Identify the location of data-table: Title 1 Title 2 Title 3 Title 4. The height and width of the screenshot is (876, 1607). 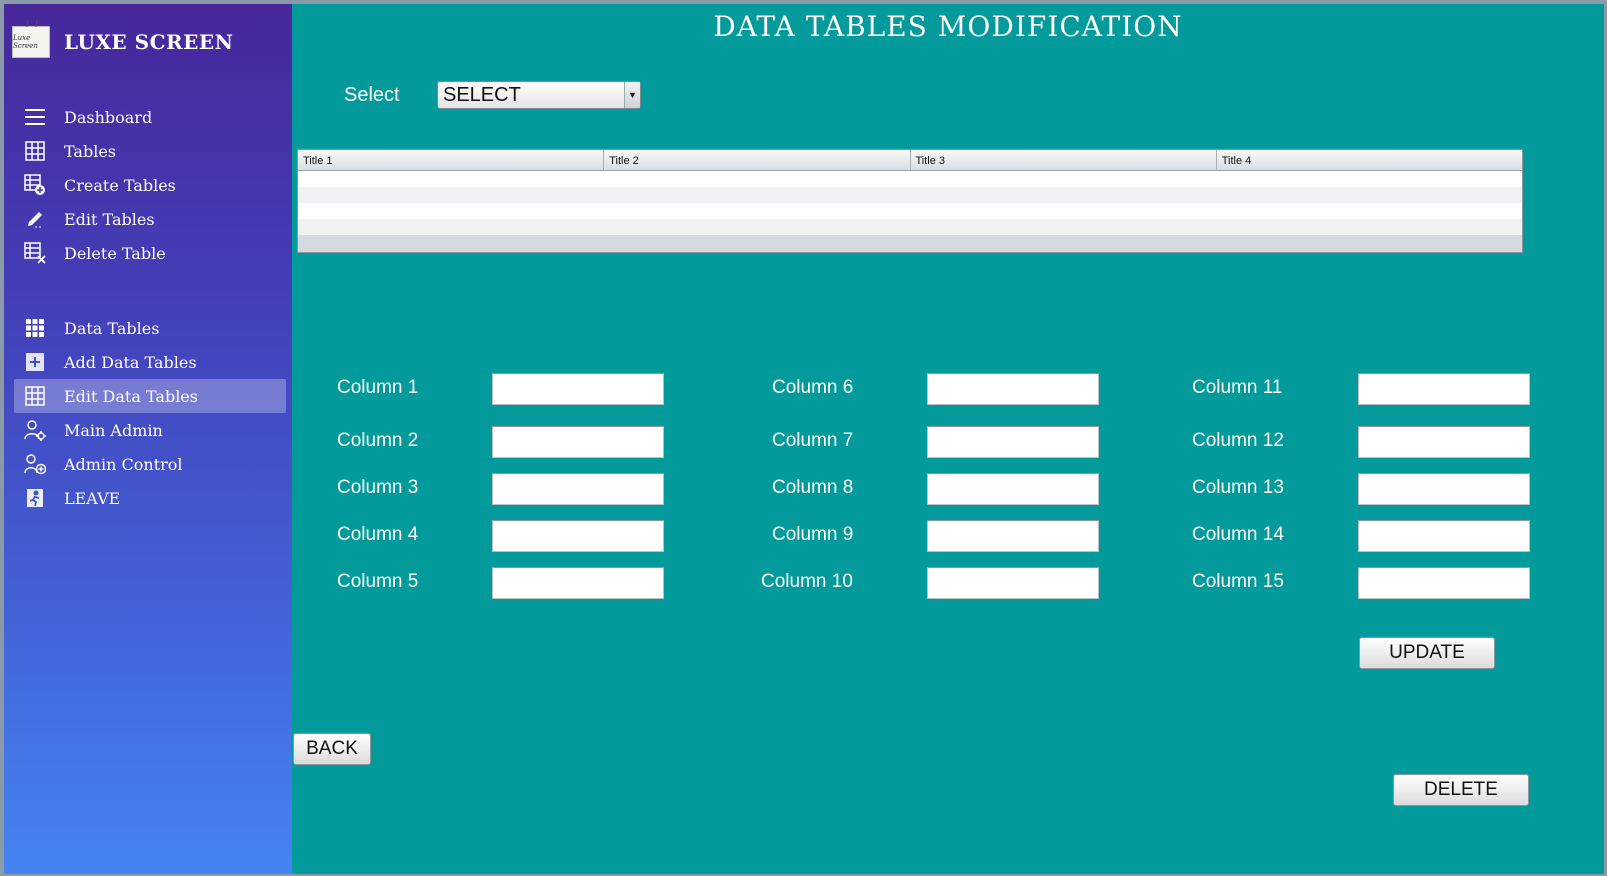
(910, 201).